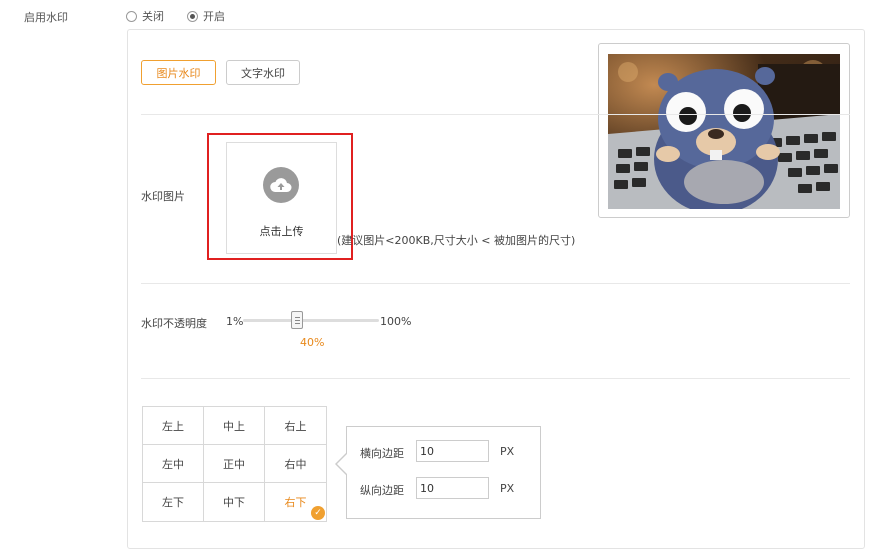  Describe the element at coordinates (396, 321) in the screenshot. I see `slider-max-label: 100%` at that location.